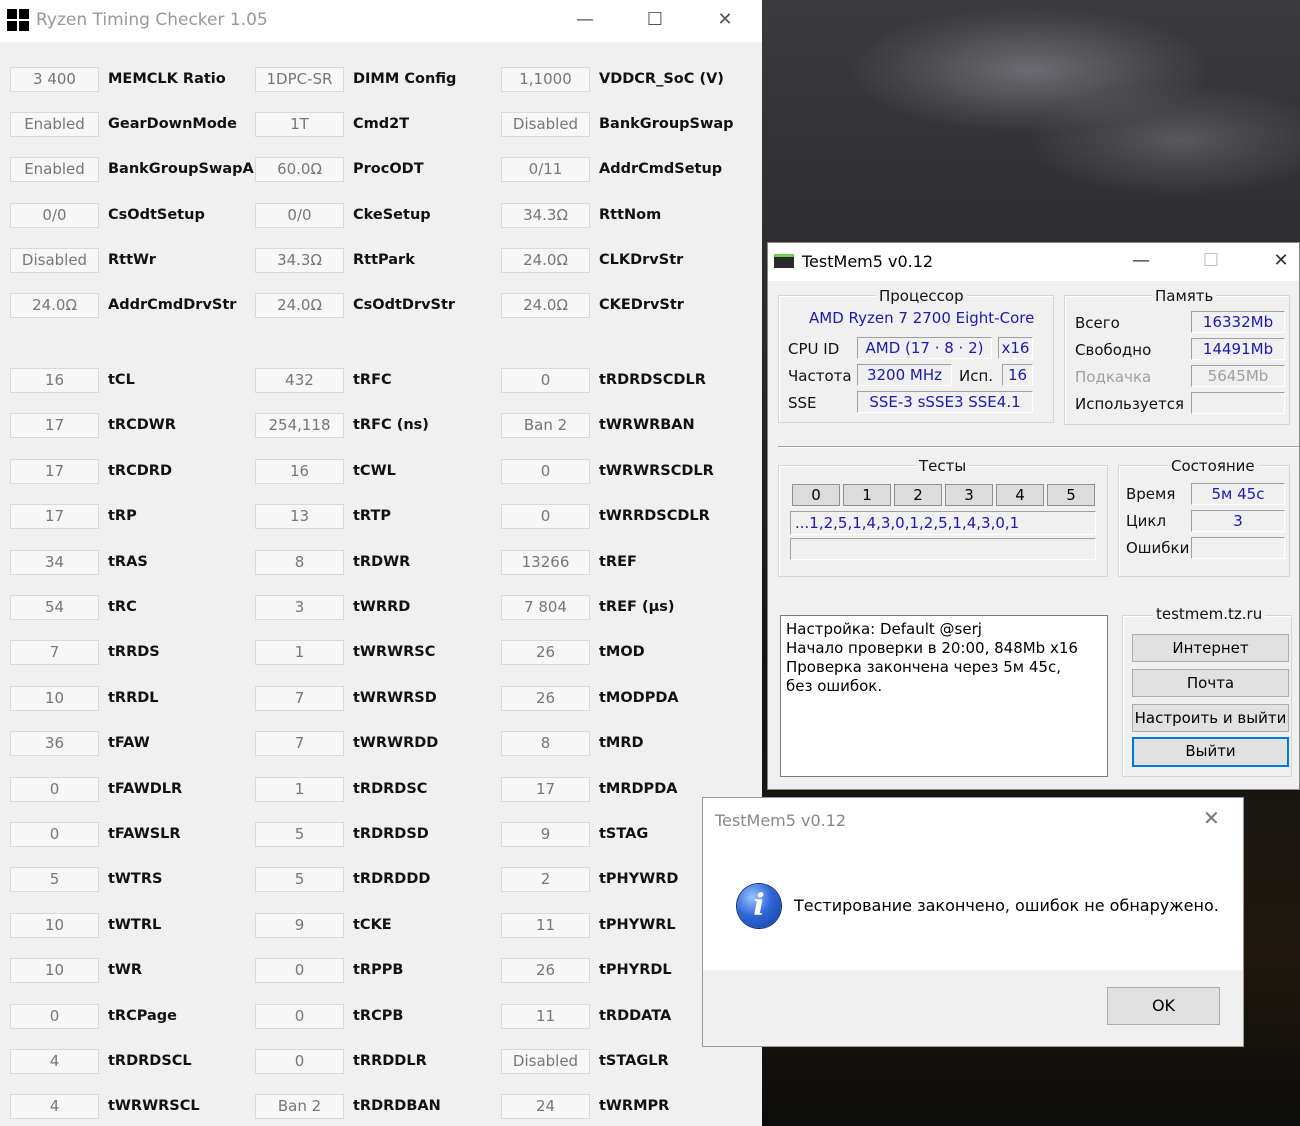  I want to click on timing-label: tRP, so click(122, 516).